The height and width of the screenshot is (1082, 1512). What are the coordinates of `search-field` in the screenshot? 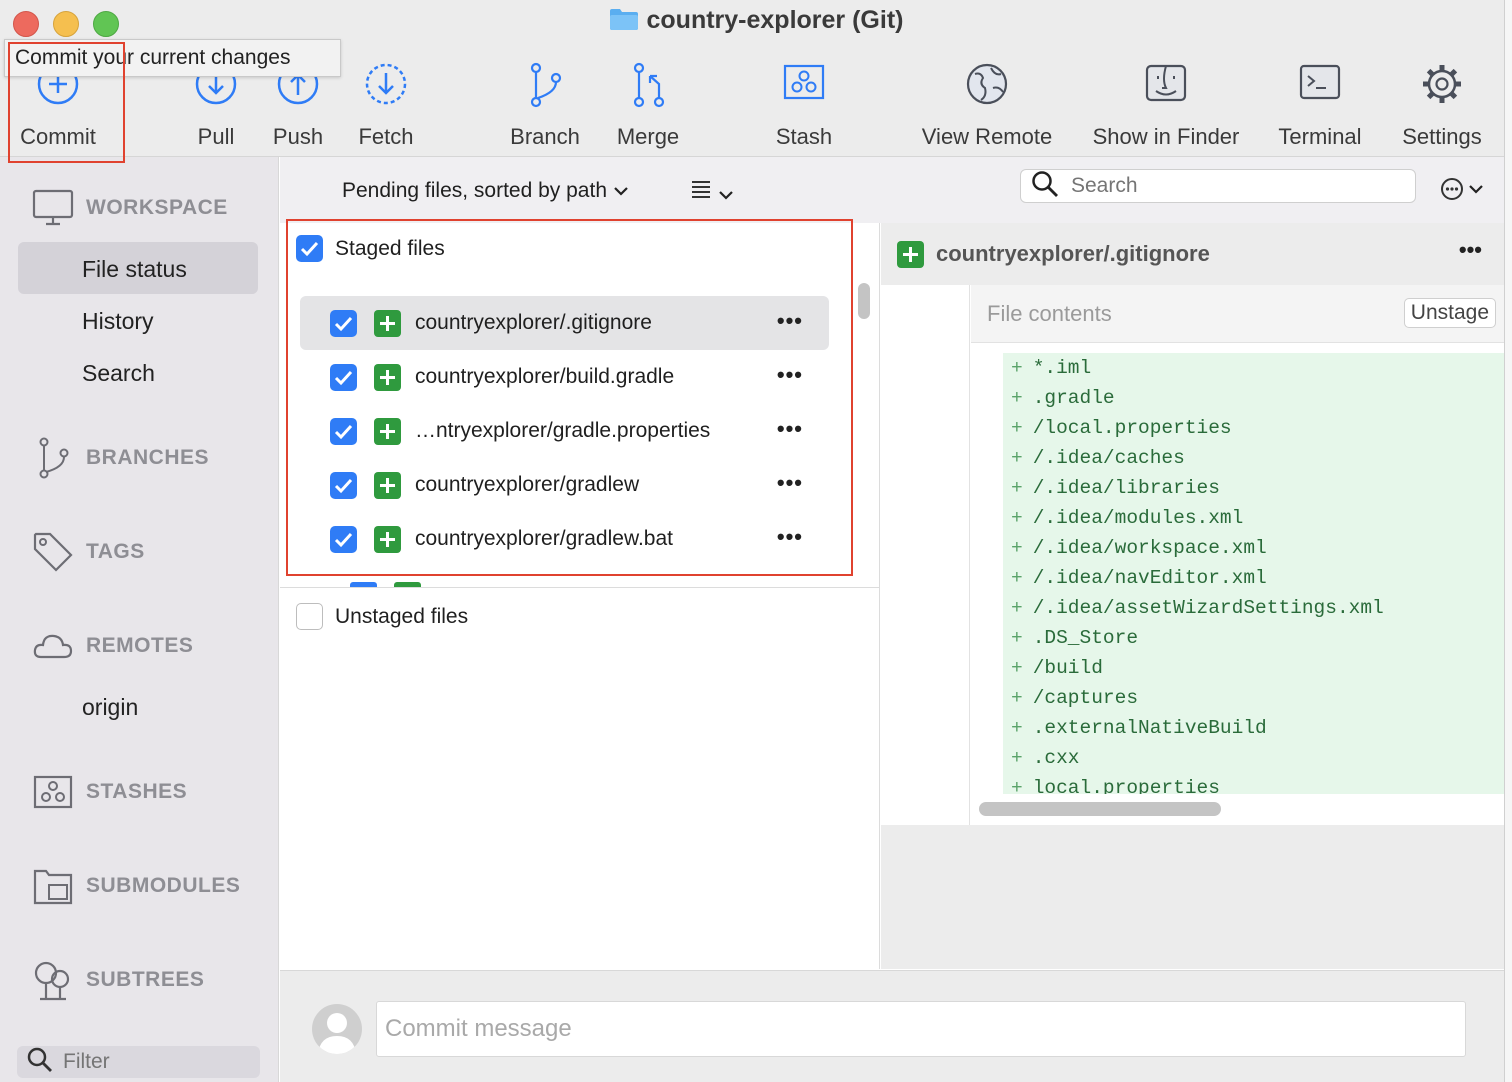 It's located at (1218, 186).